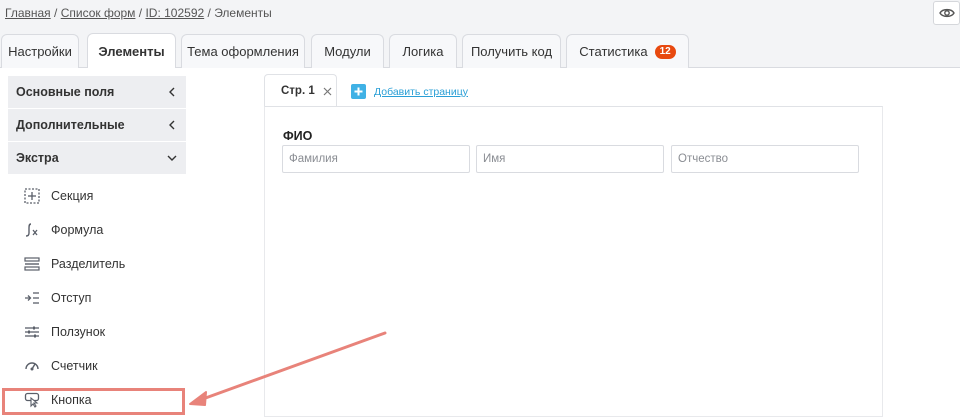 The height and width of the screenshot is (417, 960). I want to click on element-divider: Разделитель, so click(97, 264).